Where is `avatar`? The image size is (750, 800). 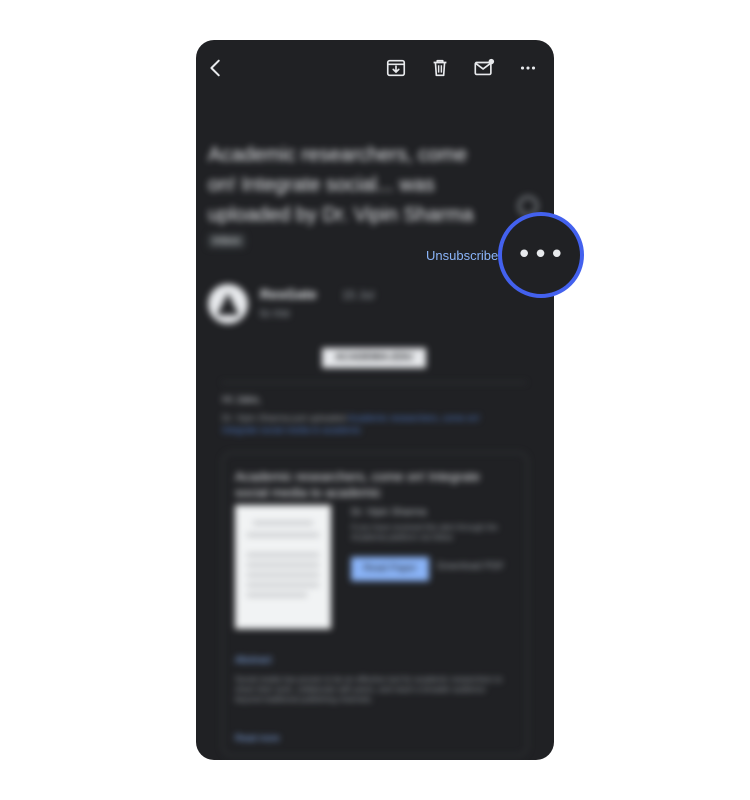
avatar is located at coordinates (228, 304).